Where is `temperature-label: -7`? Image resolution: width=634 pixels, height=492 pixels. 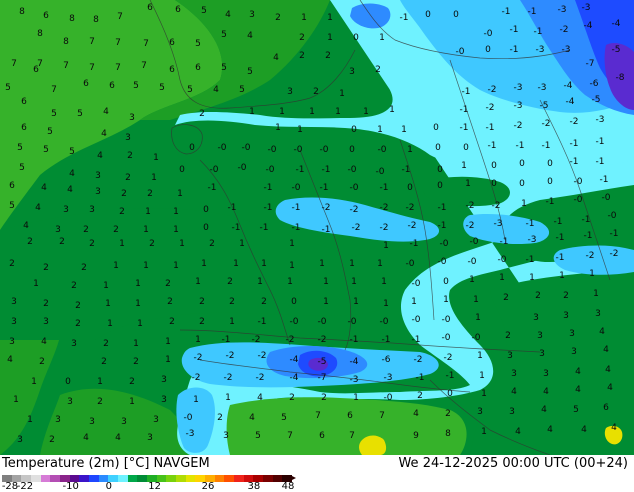
temperature-label: -7 is located at coordinates (590, 64).